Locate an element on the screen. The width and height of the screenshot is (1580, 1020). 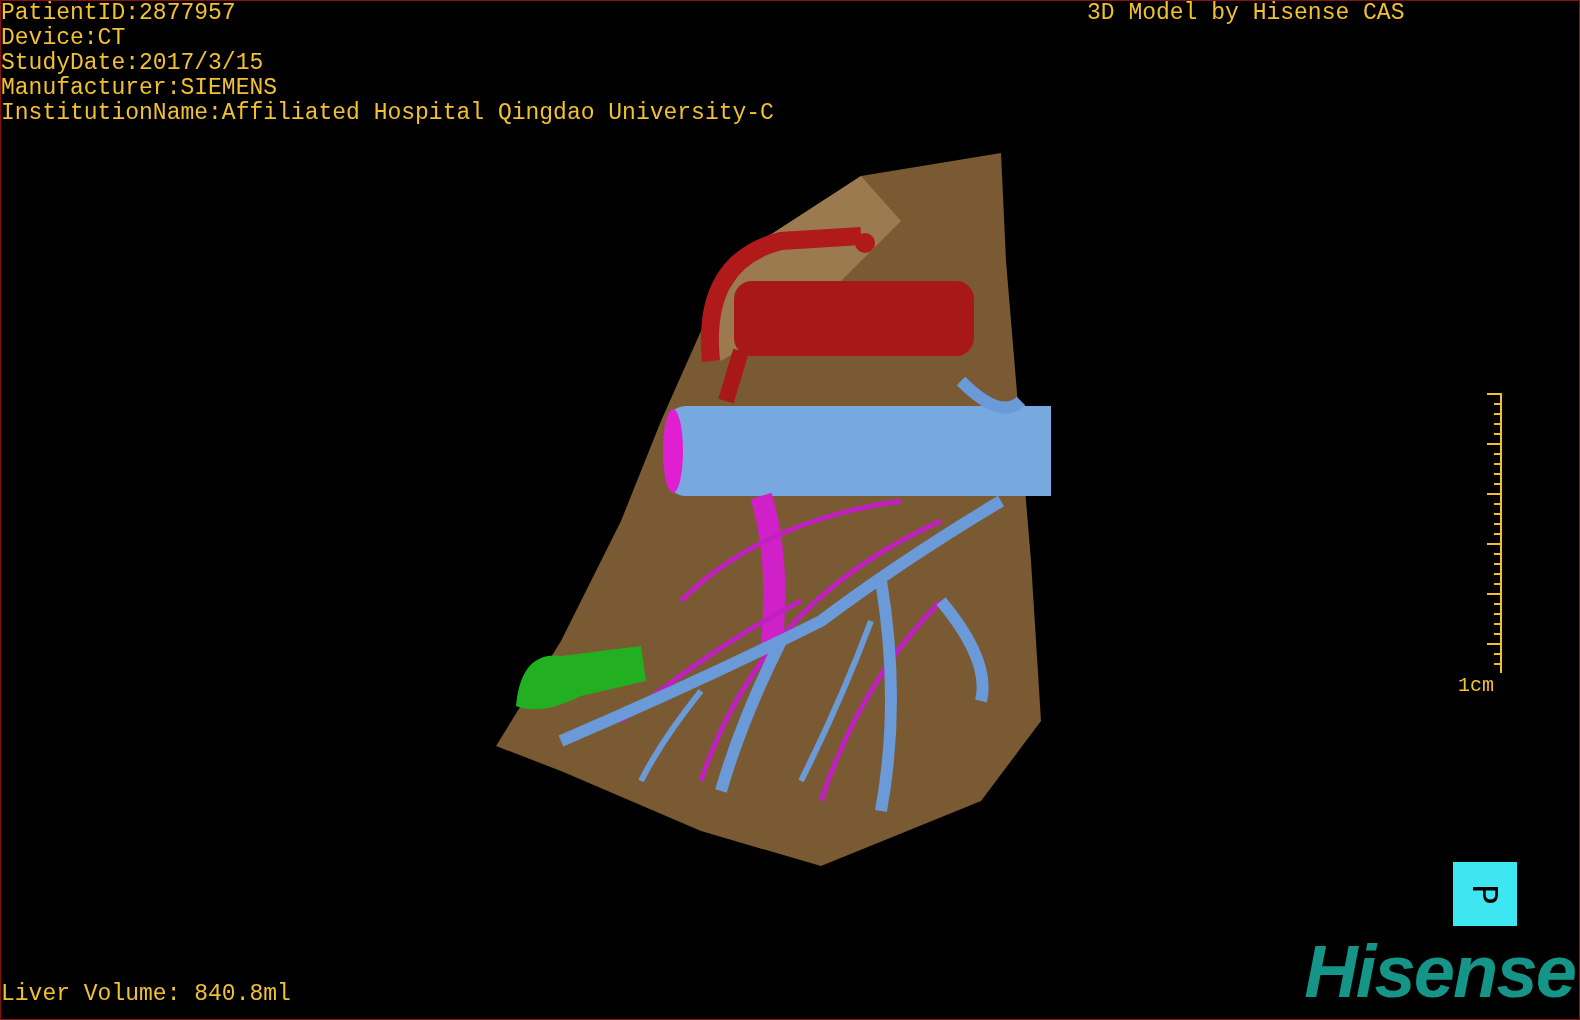
patient-info-text: InstitutionName:Affiliated Hospital Qingdao University-C is located at coordinates (387, 113).